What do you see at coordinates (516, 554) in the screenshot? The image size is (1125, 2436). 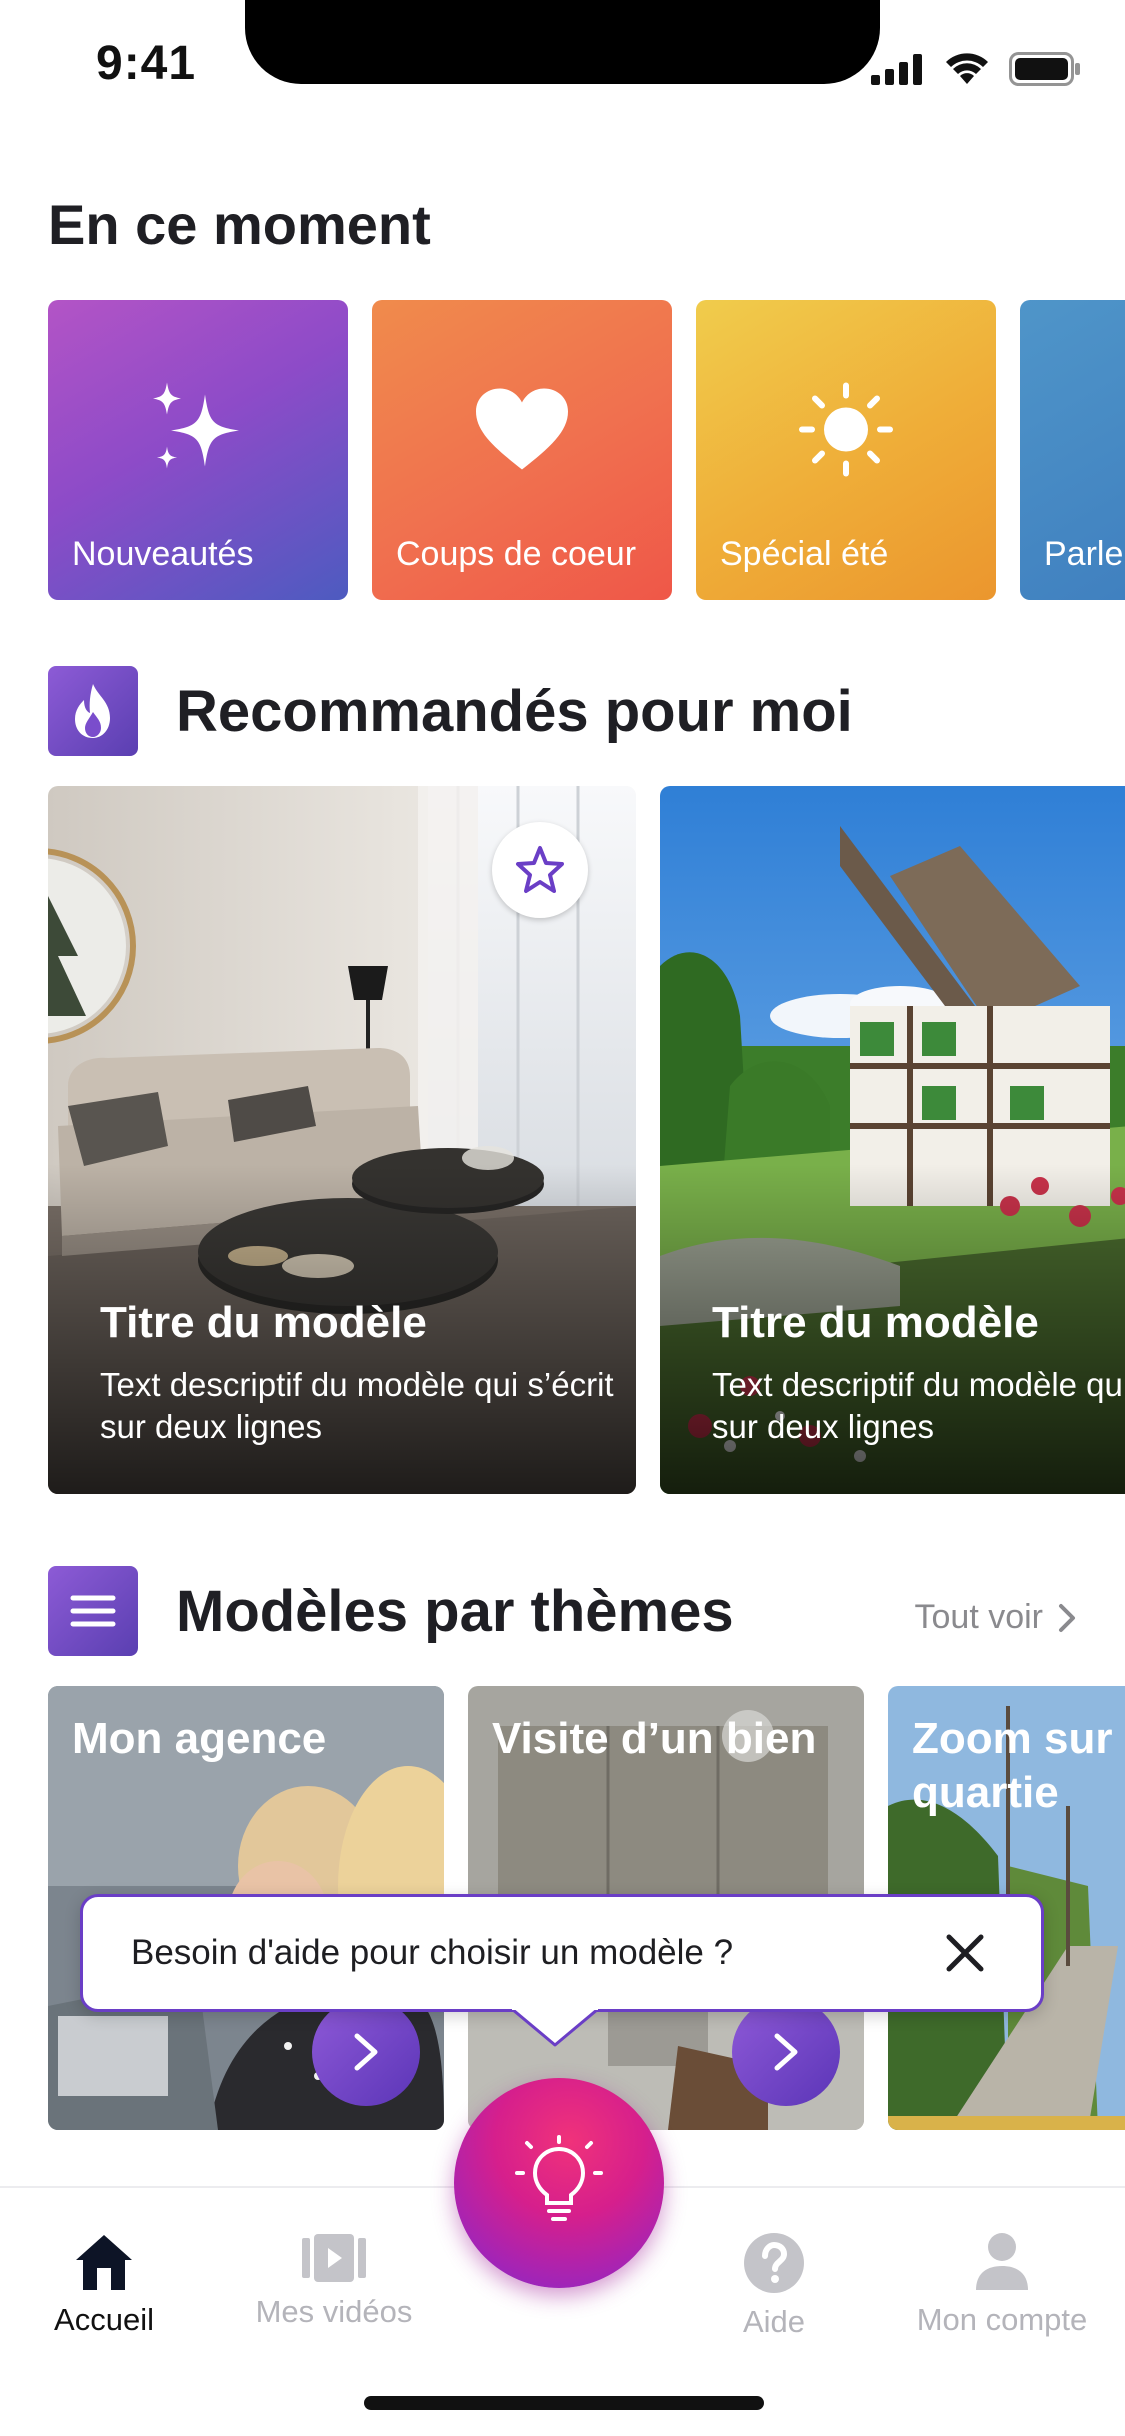 I see `moment-tile-label: Coups de coeur` at bounding box center [516, 554].